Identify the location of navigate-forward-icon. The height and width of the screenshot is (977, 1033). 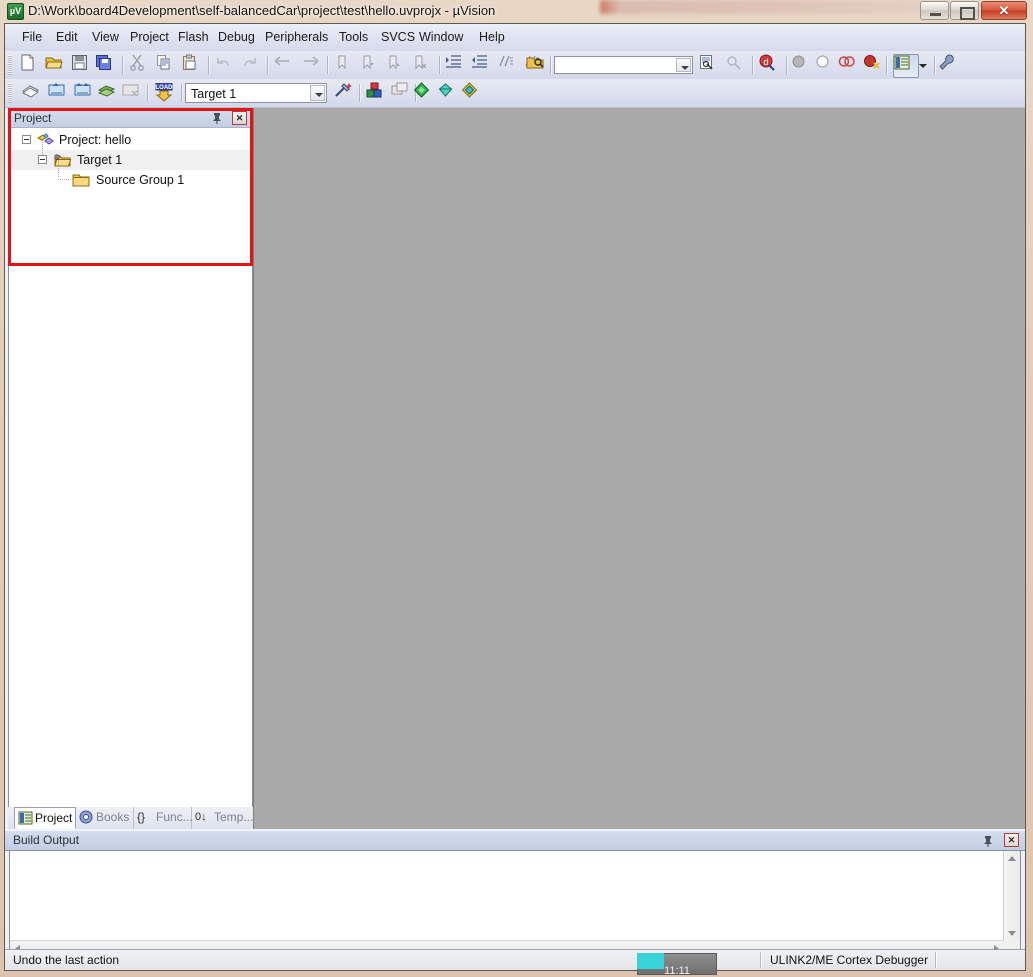
(312, 65).